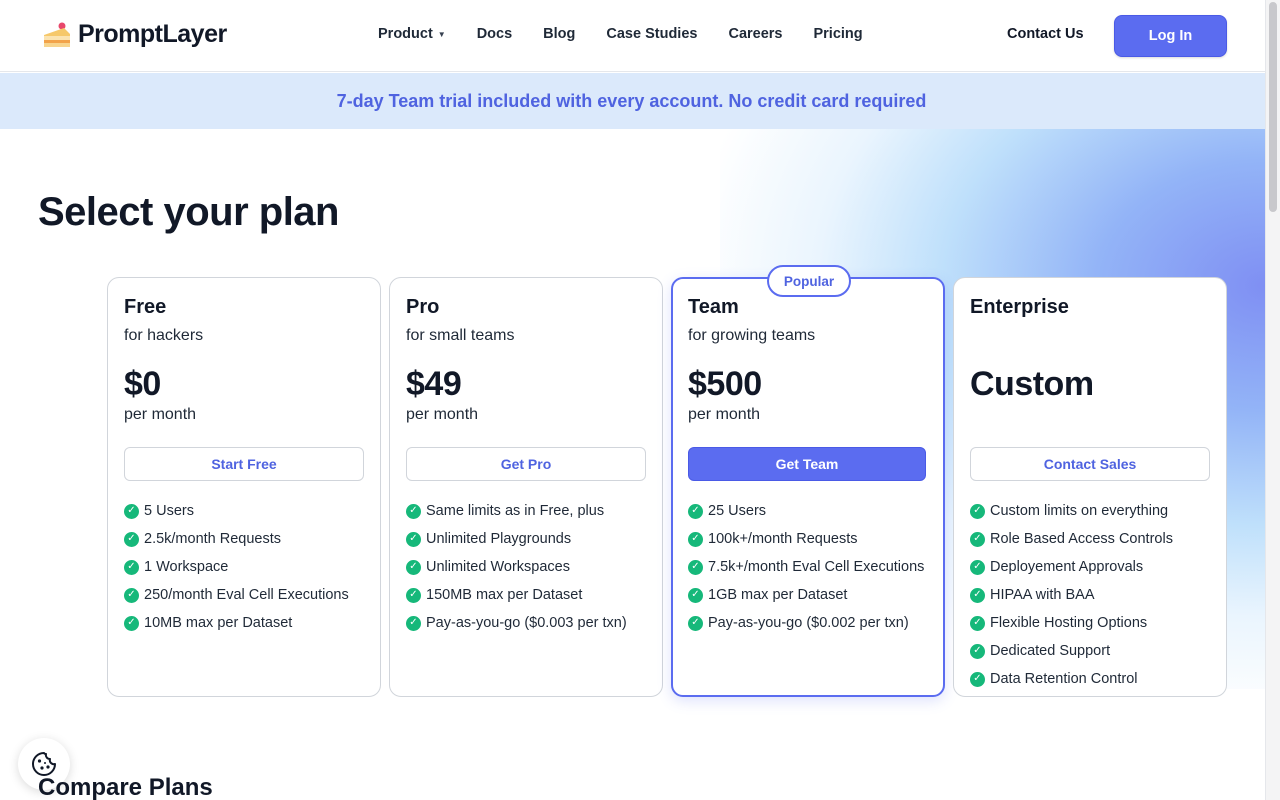 Image resolution: width=1280 pixels, height=800 pixels. I want to click on feature-label: 1 Workspace, so click(186, 567).